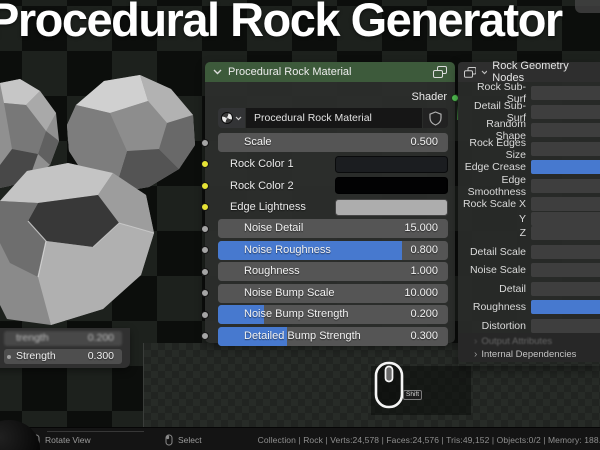 The width and height of the screenshot is (600, 450). What do you see at coordinates (302, 335) in the screenshot?
I see `param-label: Detailed Bump Strength` at bounding box center [302, 335].